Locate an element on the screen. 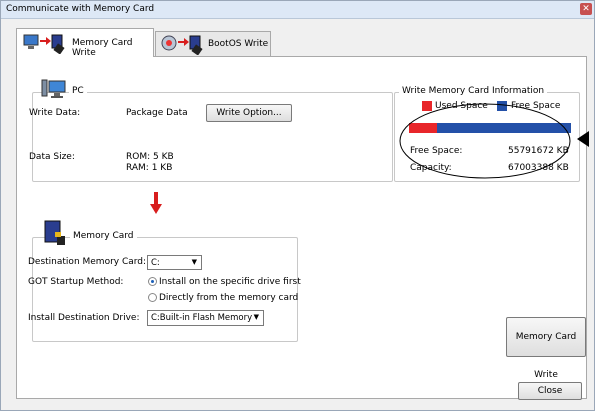  startup-option-2: Directly from the memory card is located at coordinates (229, 298).